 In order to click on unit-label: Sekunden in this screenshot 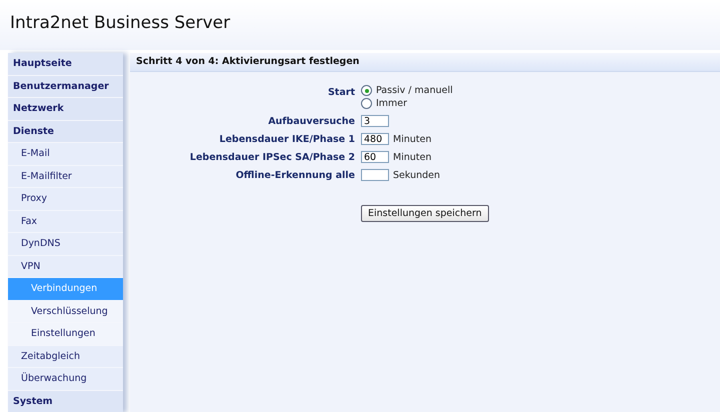, I will do `click(416, 175)`.